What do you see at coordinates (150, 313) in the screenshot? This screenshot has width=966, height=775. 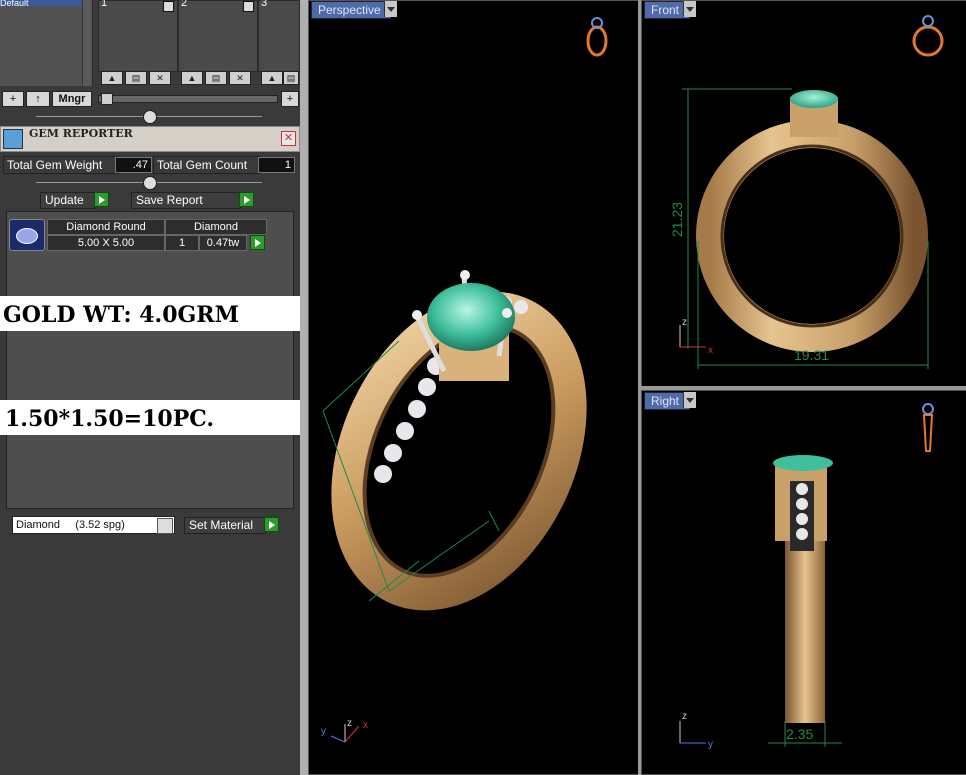 I see `gold-weight-note: GOLD WT: 4.0GRM` at bounding box center [150, 313].